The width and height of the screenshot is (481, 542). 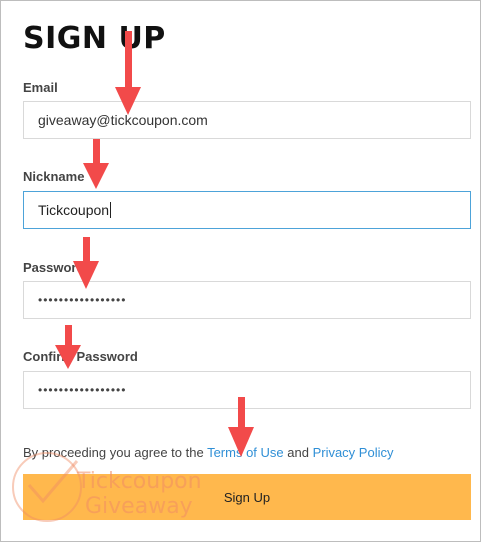 What do you see at coordinates (54, 176) in the screenshot?
I see `nickname-label: Nickname` at bounding box center [54, 176].